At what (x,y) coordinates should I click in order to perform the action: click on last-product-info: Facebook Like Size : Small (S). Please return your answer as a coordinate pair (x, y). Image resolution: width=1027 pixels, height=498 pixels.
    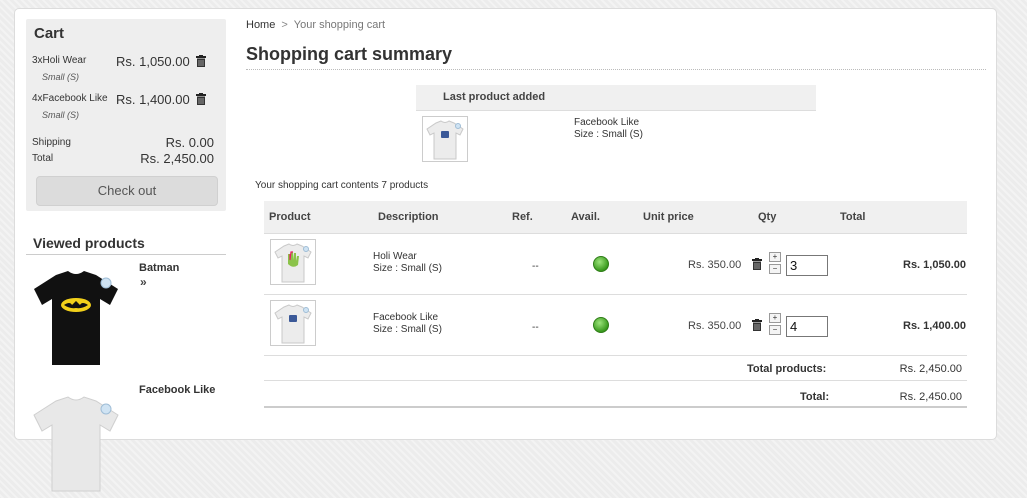
    Looking at the image, I should click on (608, 129).